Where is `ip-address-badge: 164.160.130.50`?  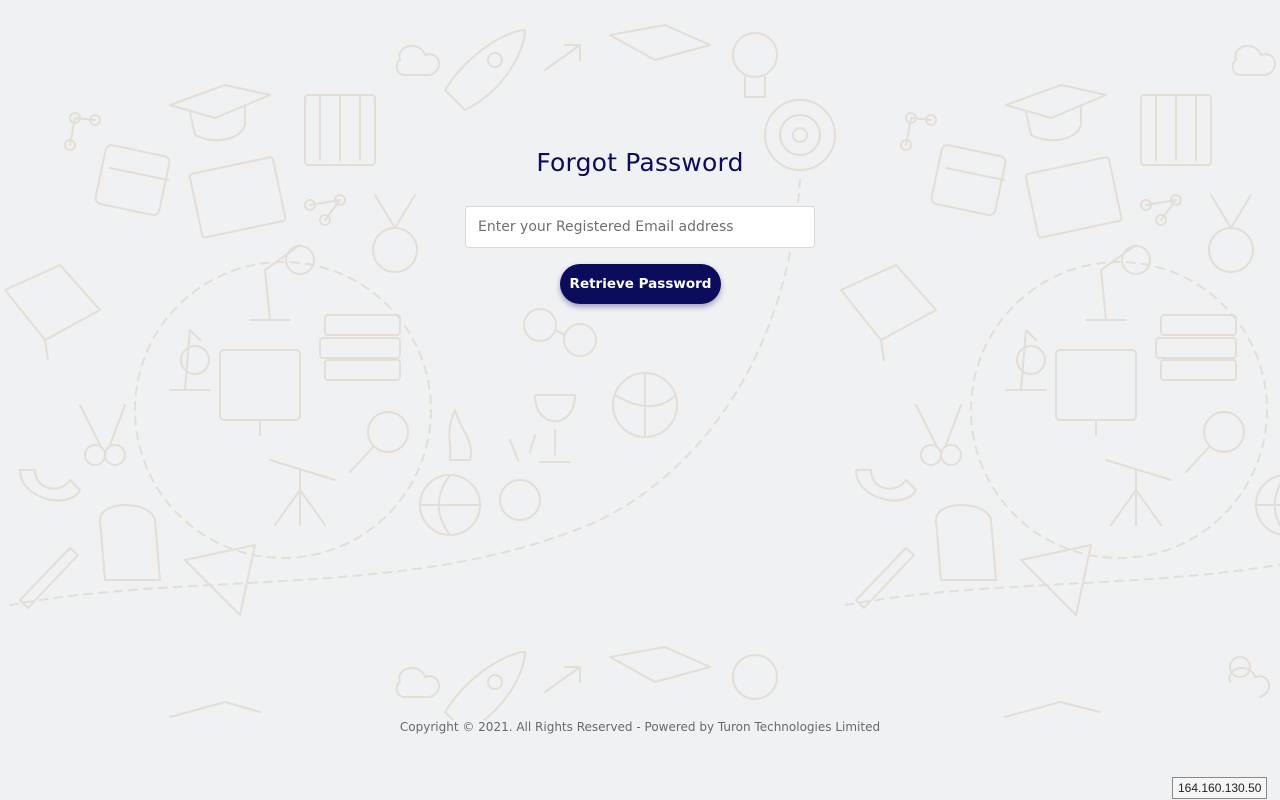
ip-address-badge: 164.160.130.50 is located at coordinates (1220, 788).